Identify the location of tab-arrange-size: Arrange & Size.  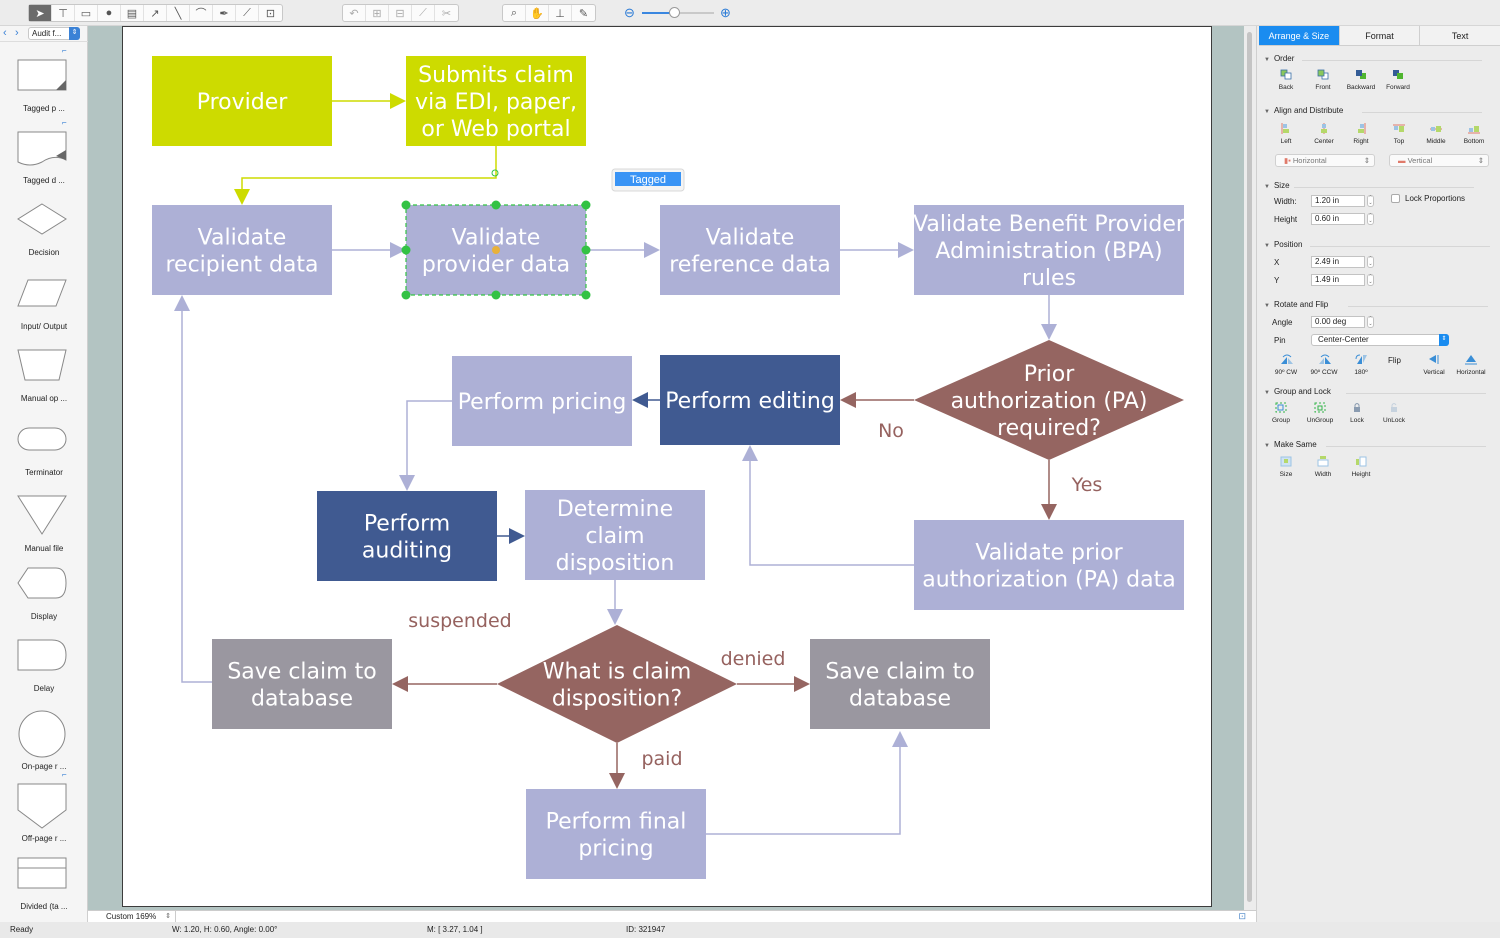
(1299, 35).